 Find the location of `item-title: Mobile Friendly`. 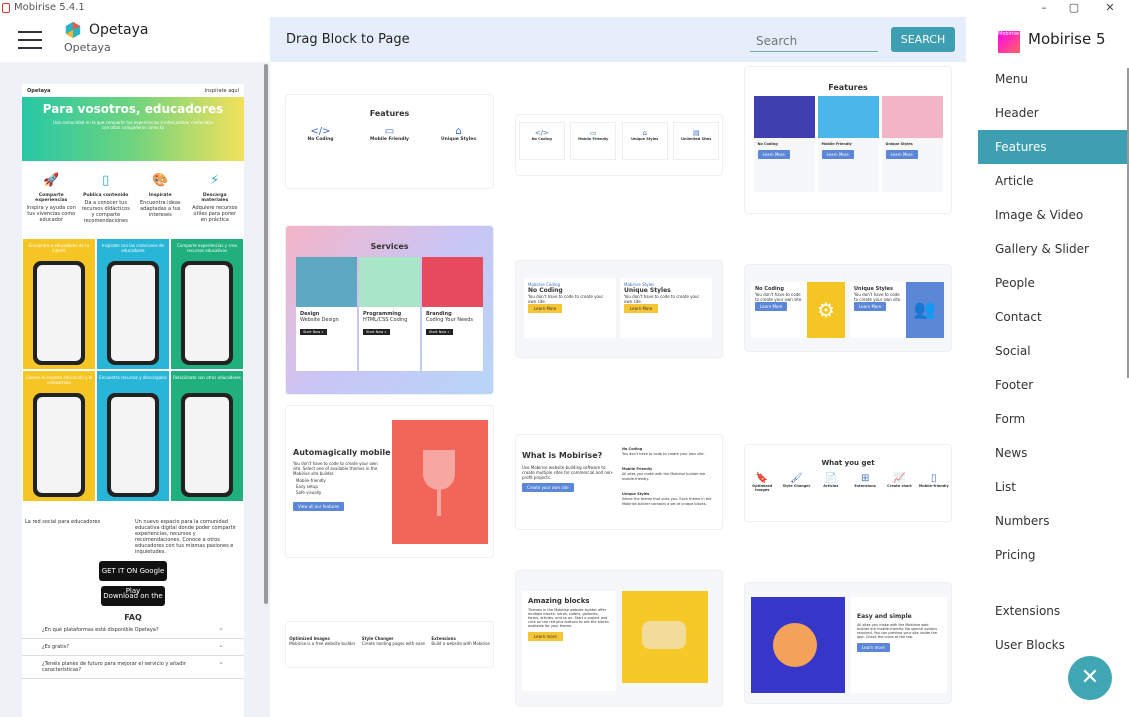

item-title: Mobile Friendly is located at coordinates (389, 139).